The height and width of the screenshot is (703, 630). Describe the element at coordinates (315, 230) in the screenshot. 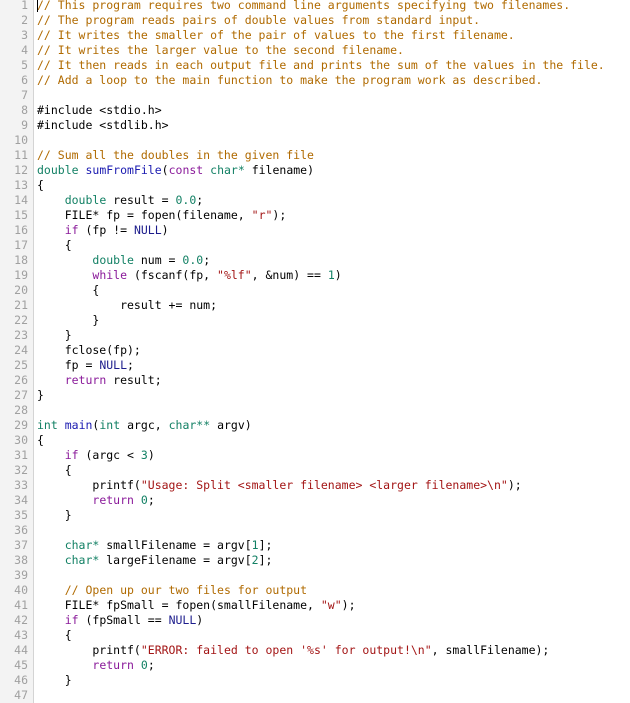

I see `code-line: 16 if (fp != NULL)` at that location.